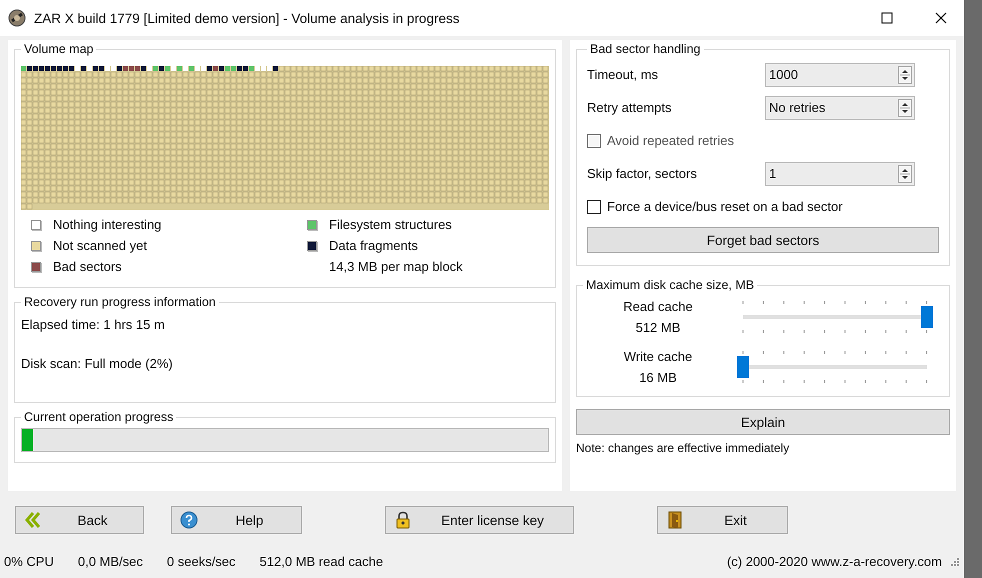  I want to click on legend-label: Data fragments, so click(373, 245).